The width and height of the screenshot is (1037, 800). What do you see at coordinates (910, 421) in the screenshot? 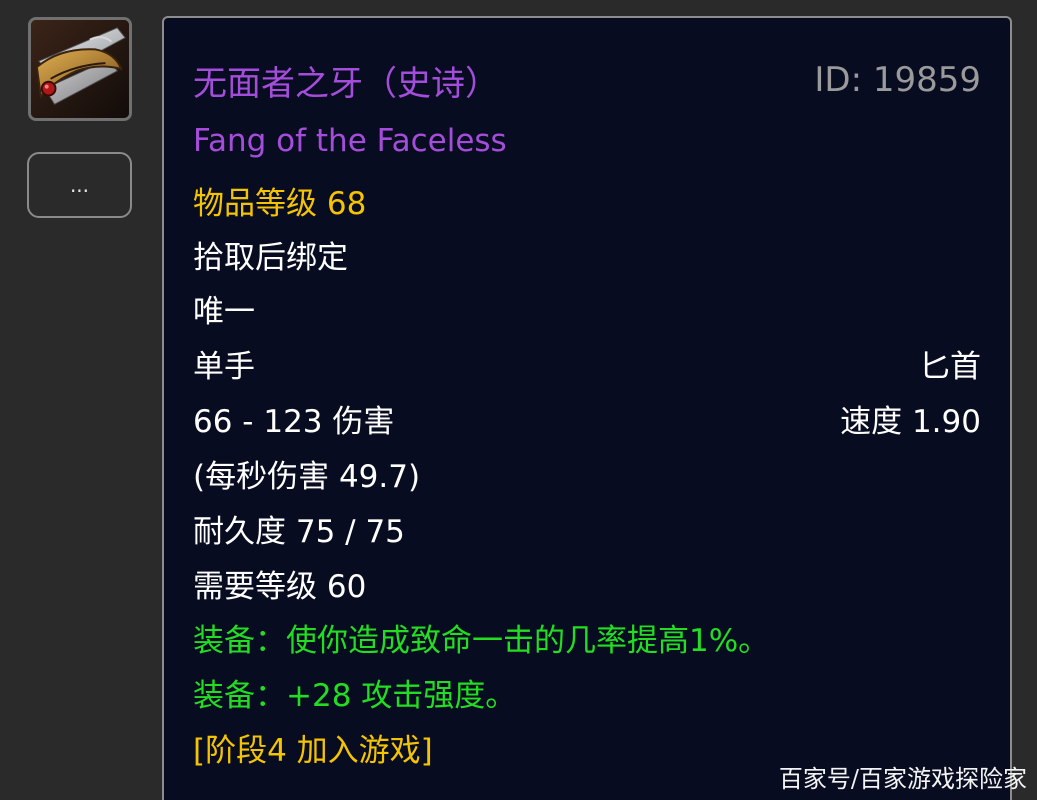
I see `speed-text: 速度 1.90` at bounding box center [910, 421].